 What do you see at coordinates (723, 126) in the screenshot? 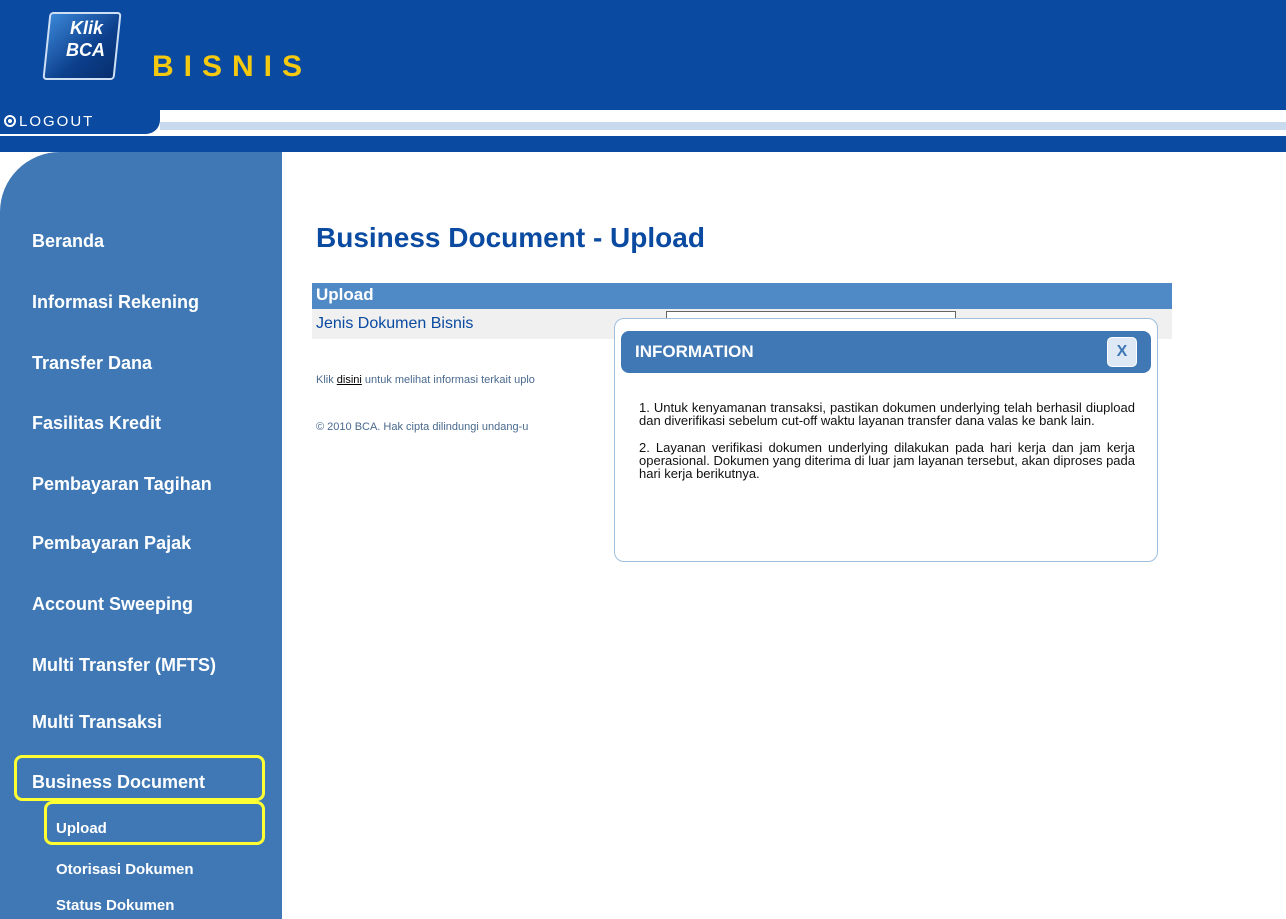
I see `header-divider` at bounding box center [723, 126].